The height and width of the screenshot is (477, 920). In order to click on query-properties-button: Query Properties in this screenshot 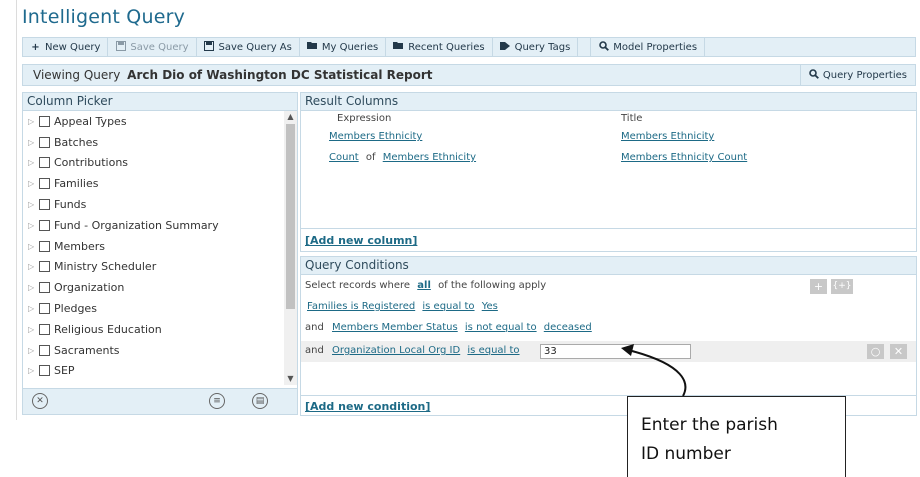, I will do `click(857, 75)`.